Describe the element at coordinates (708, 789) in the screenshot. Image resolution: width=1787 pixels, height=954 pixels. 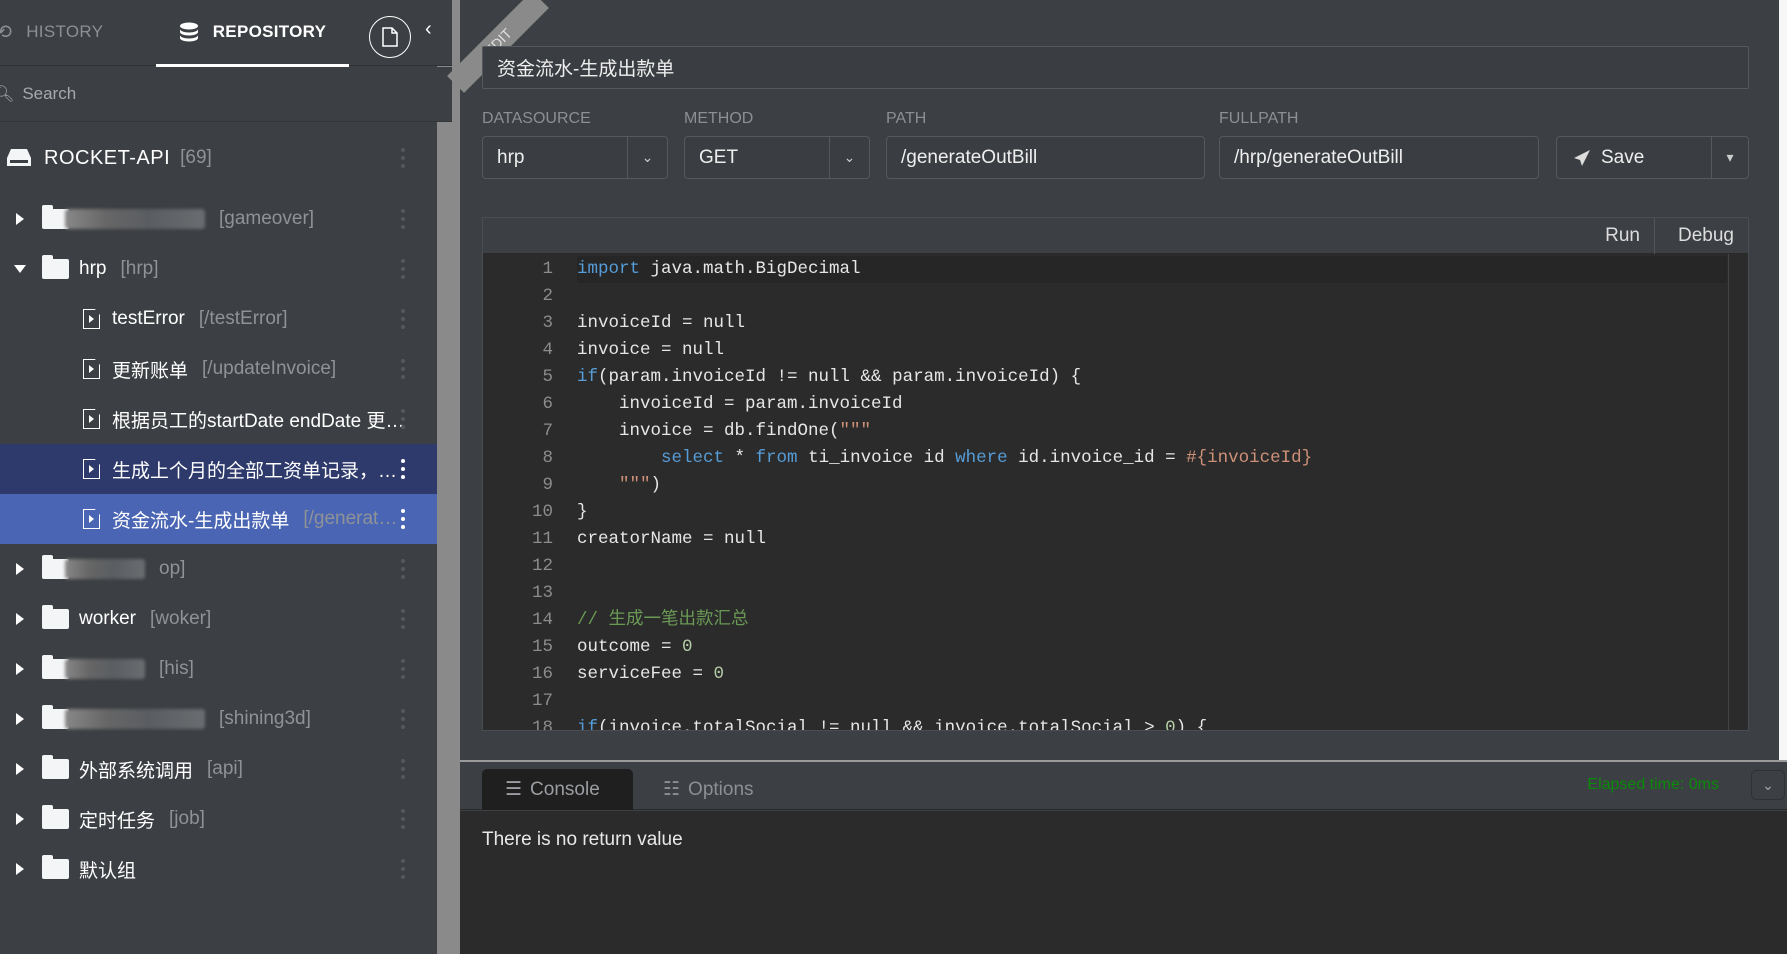
I see `tab-options: ☷ Options` at that location.